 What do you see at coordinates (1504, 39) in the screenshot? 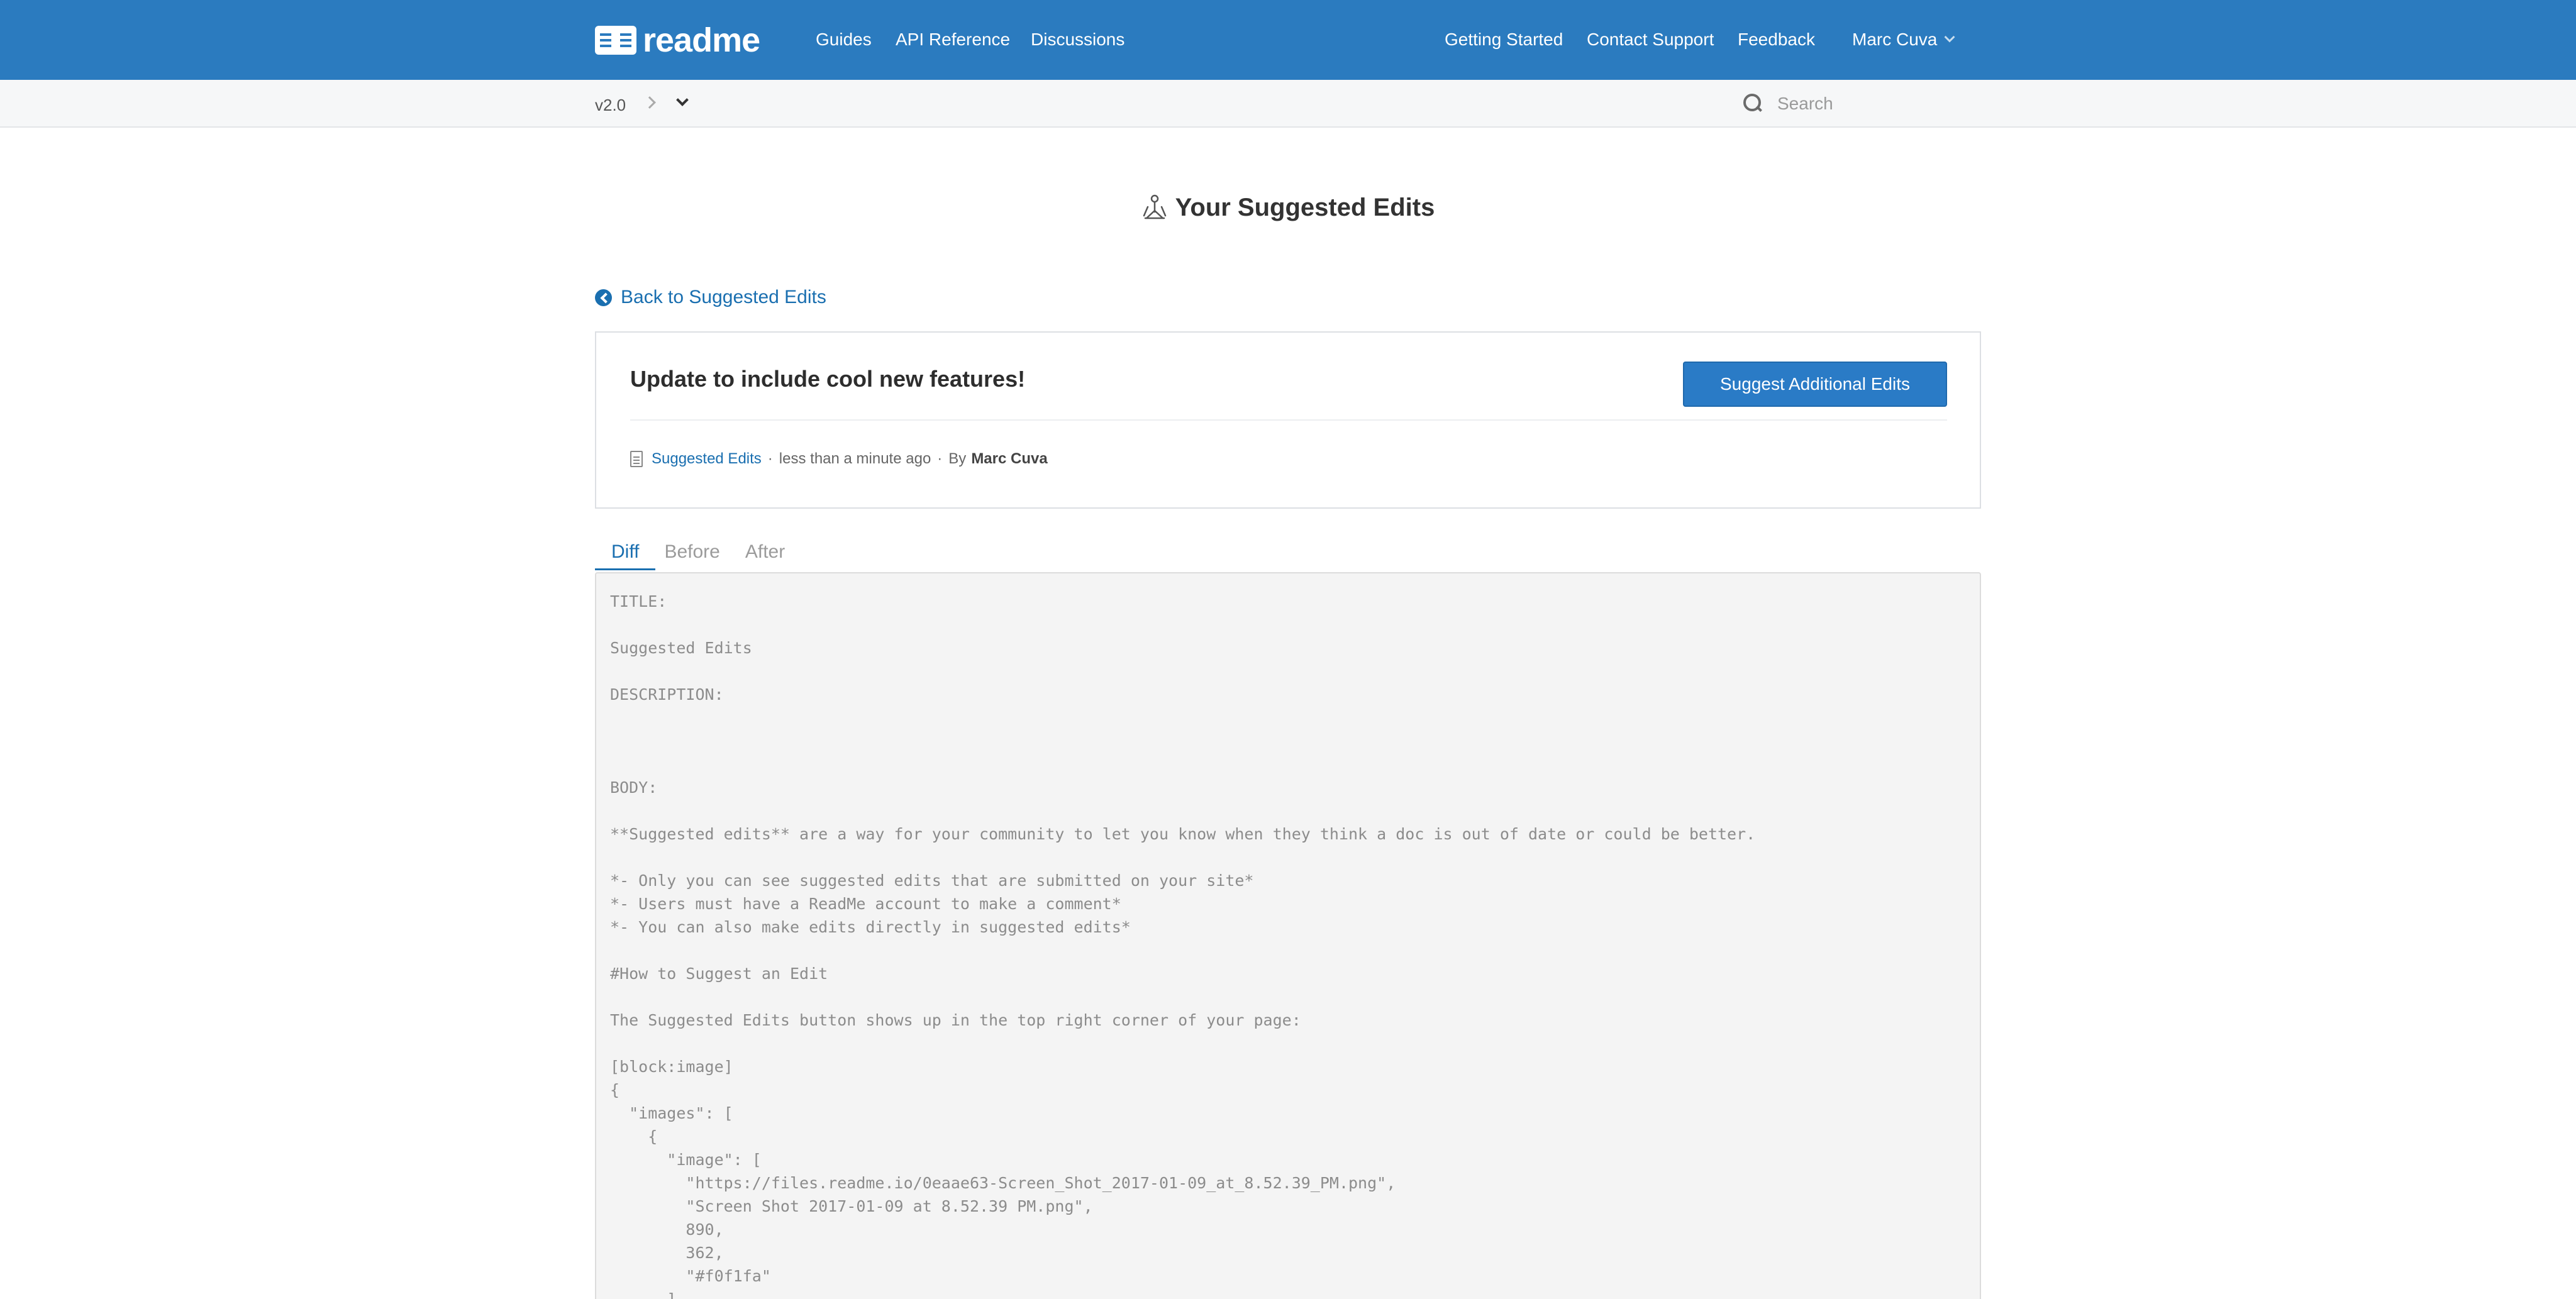
I see `nav-link-getting-started: Getting Started` at bounding box center [1504, 39].